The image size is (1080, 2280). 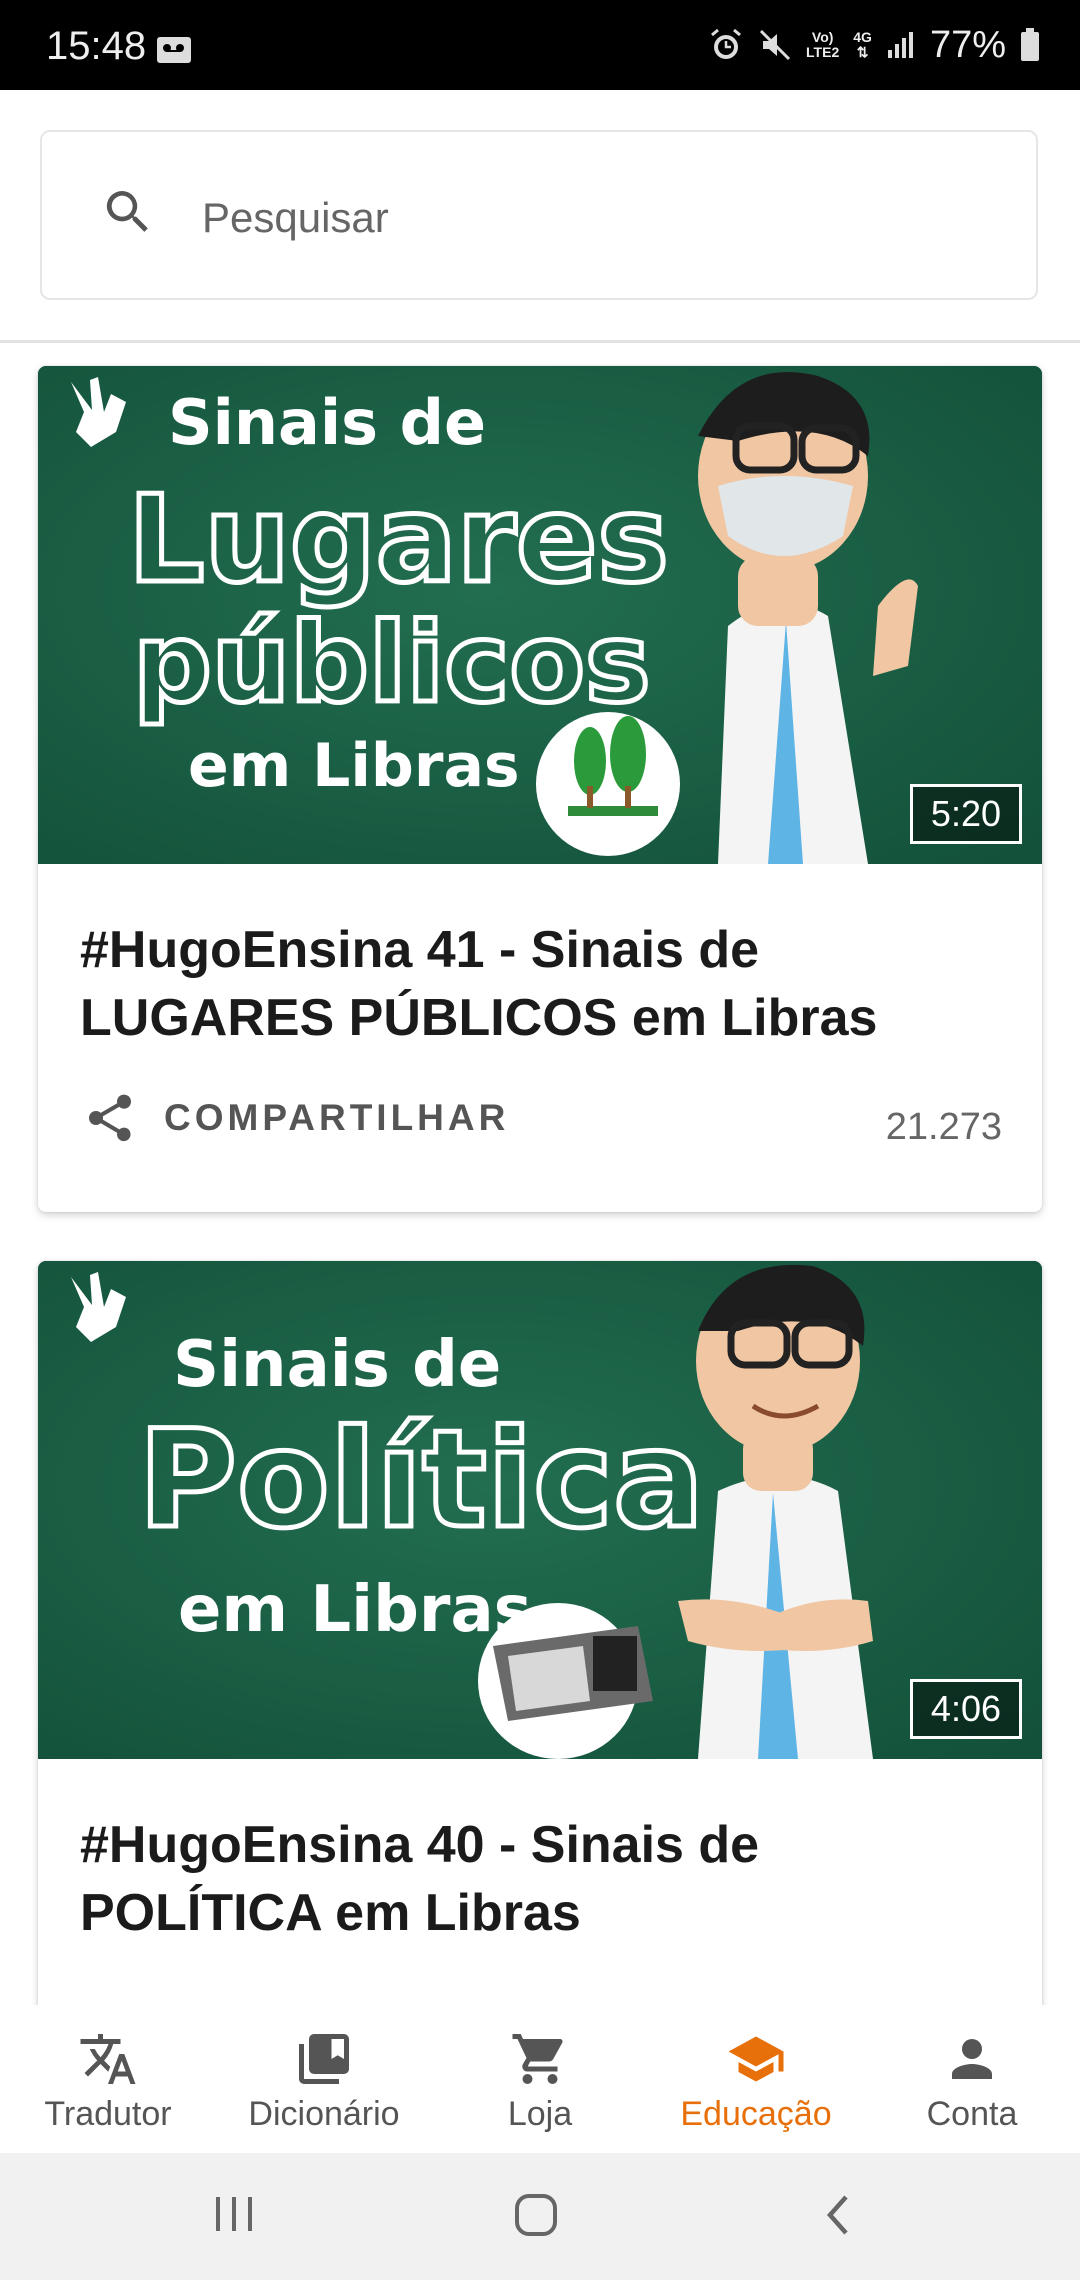 I want to click on signal-icon, so click(x=900, y=45).